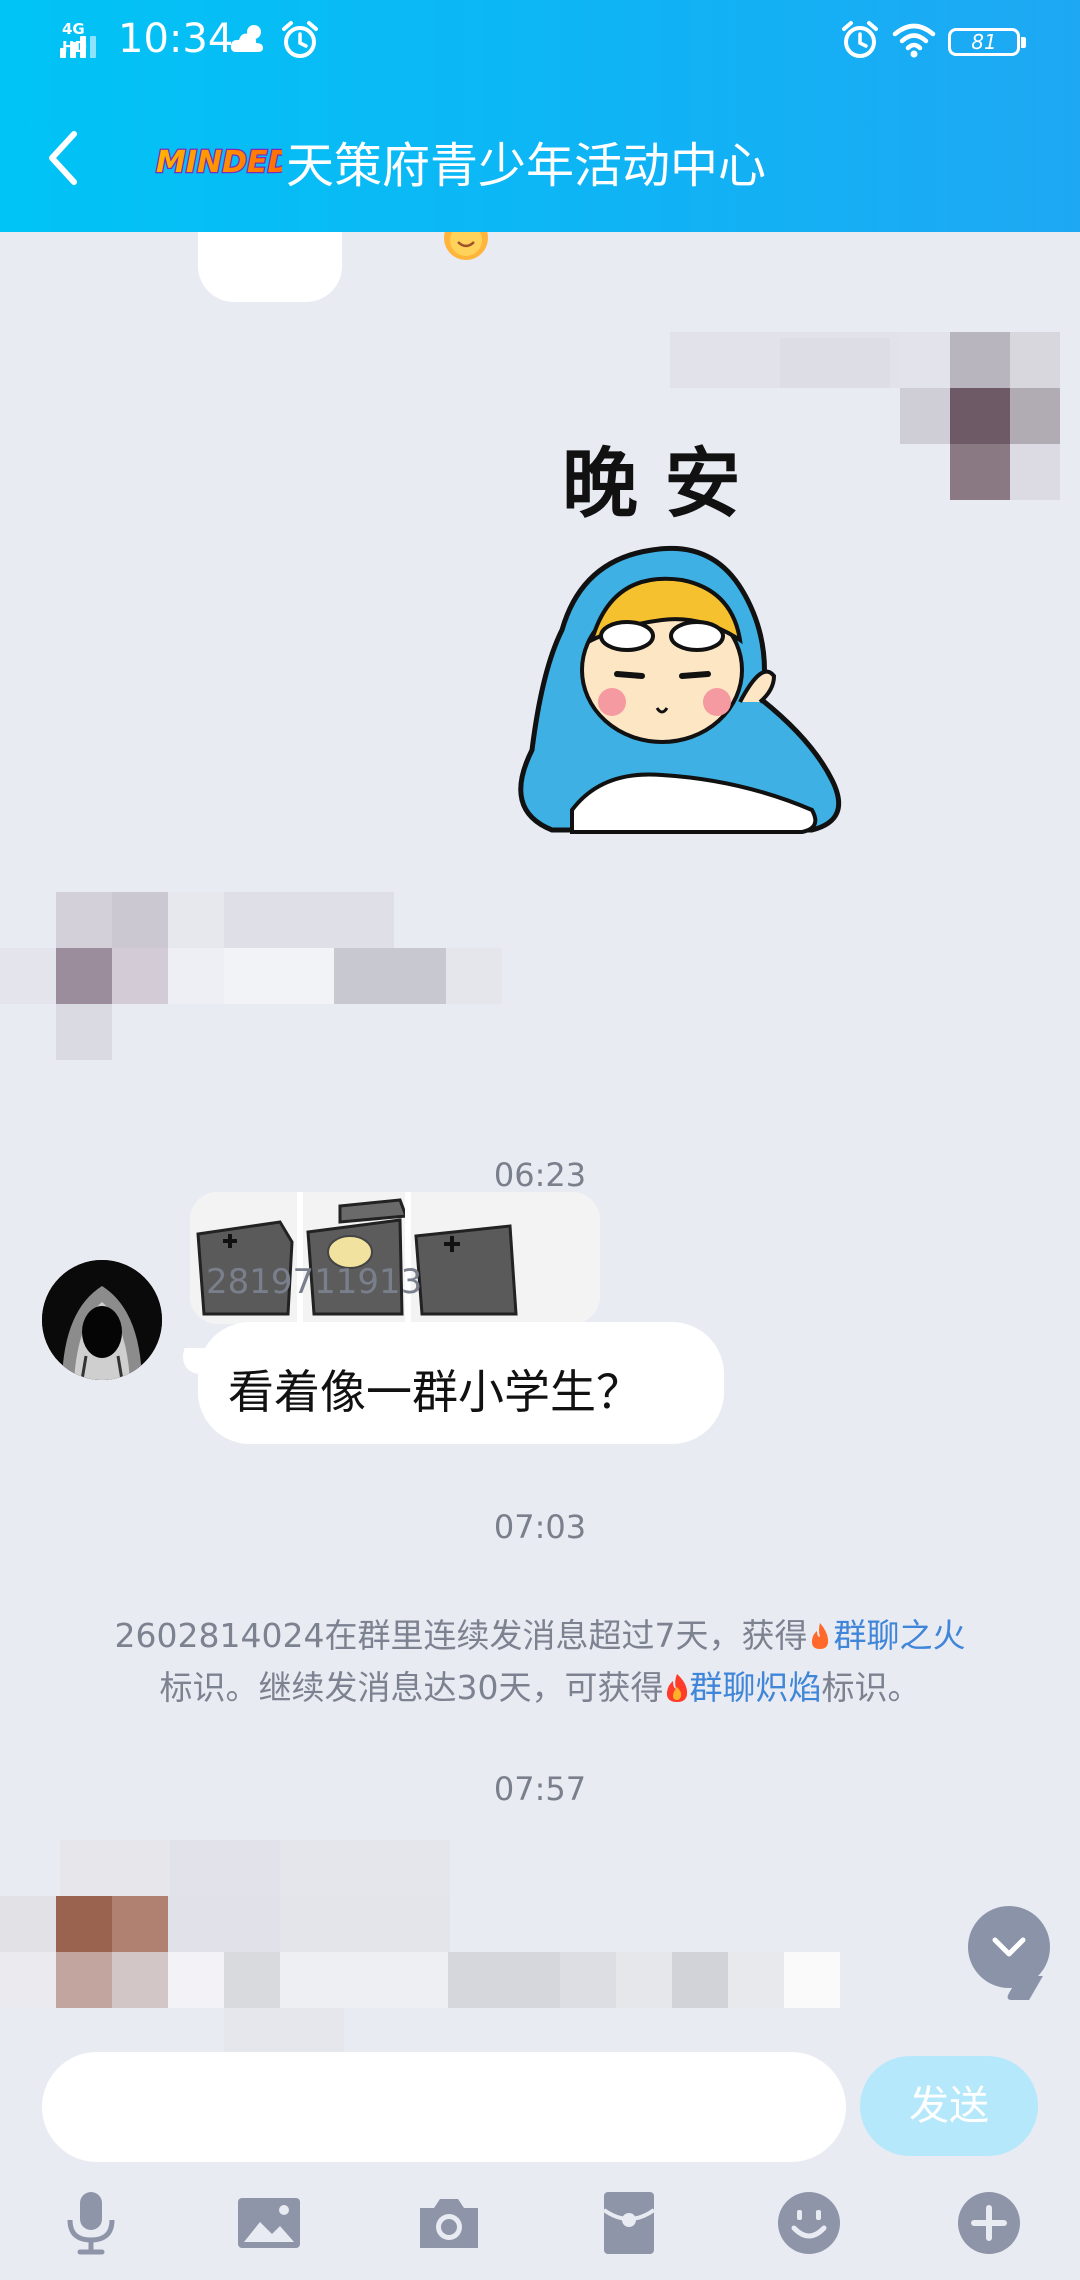 The image size is (1080, 2280). I want to click on cellular-signal-icon: 4G HD, so click(81, 40).